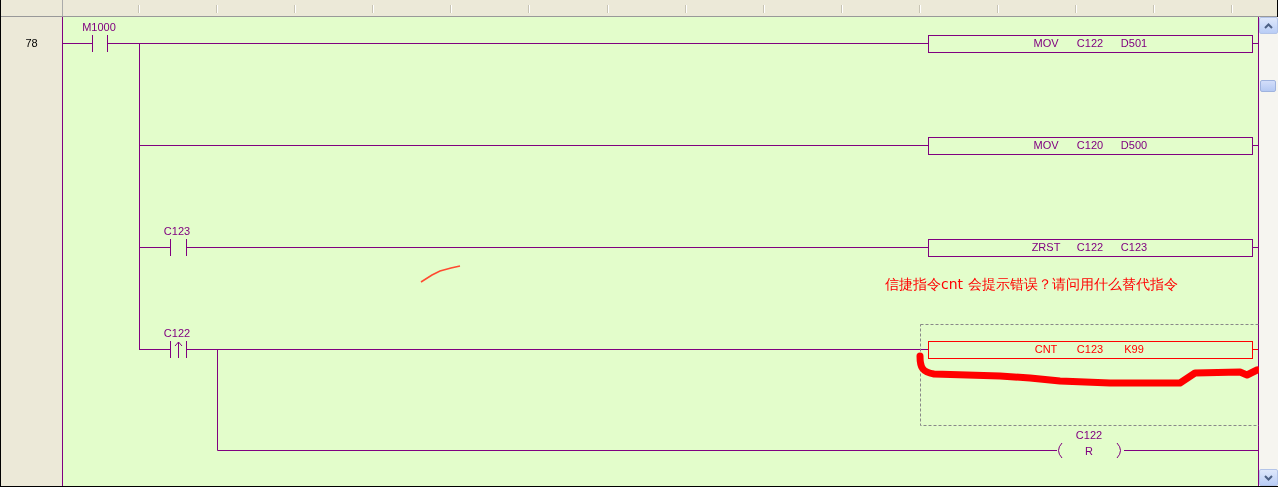  What do you see at coordinates (1268, 251) in the screenshot?
I see `scrollbar` at bounding box center [1268, 251].